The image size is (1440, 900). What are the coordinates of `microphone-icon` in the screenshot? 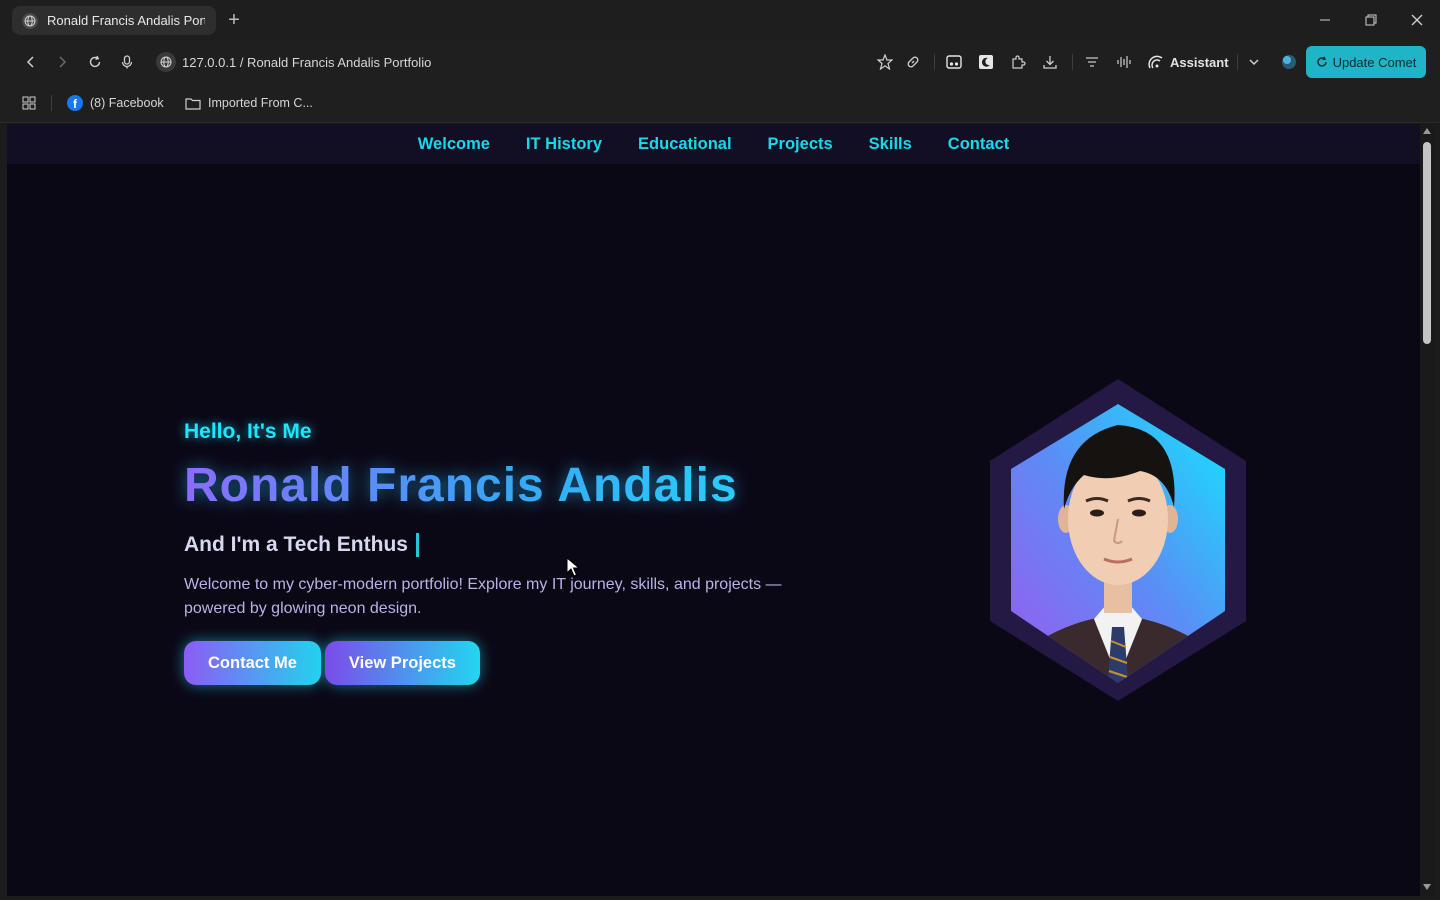 It's located at (127, 62).